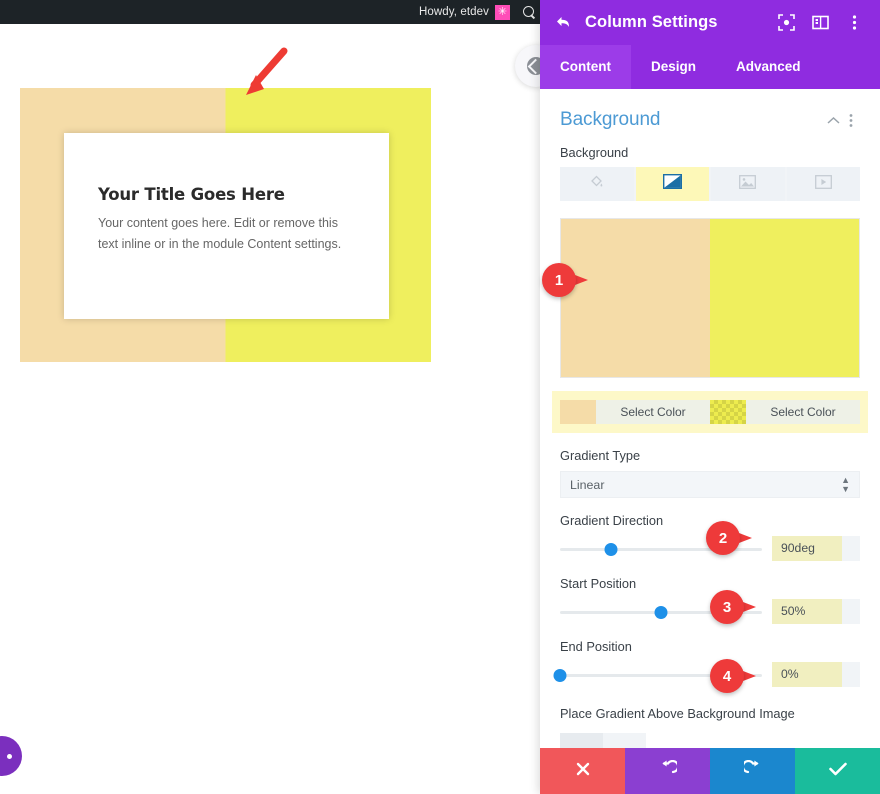  Describe the element at coordinates (710, 110) in the screenshot. I see `background-section-header: Background` at that location.